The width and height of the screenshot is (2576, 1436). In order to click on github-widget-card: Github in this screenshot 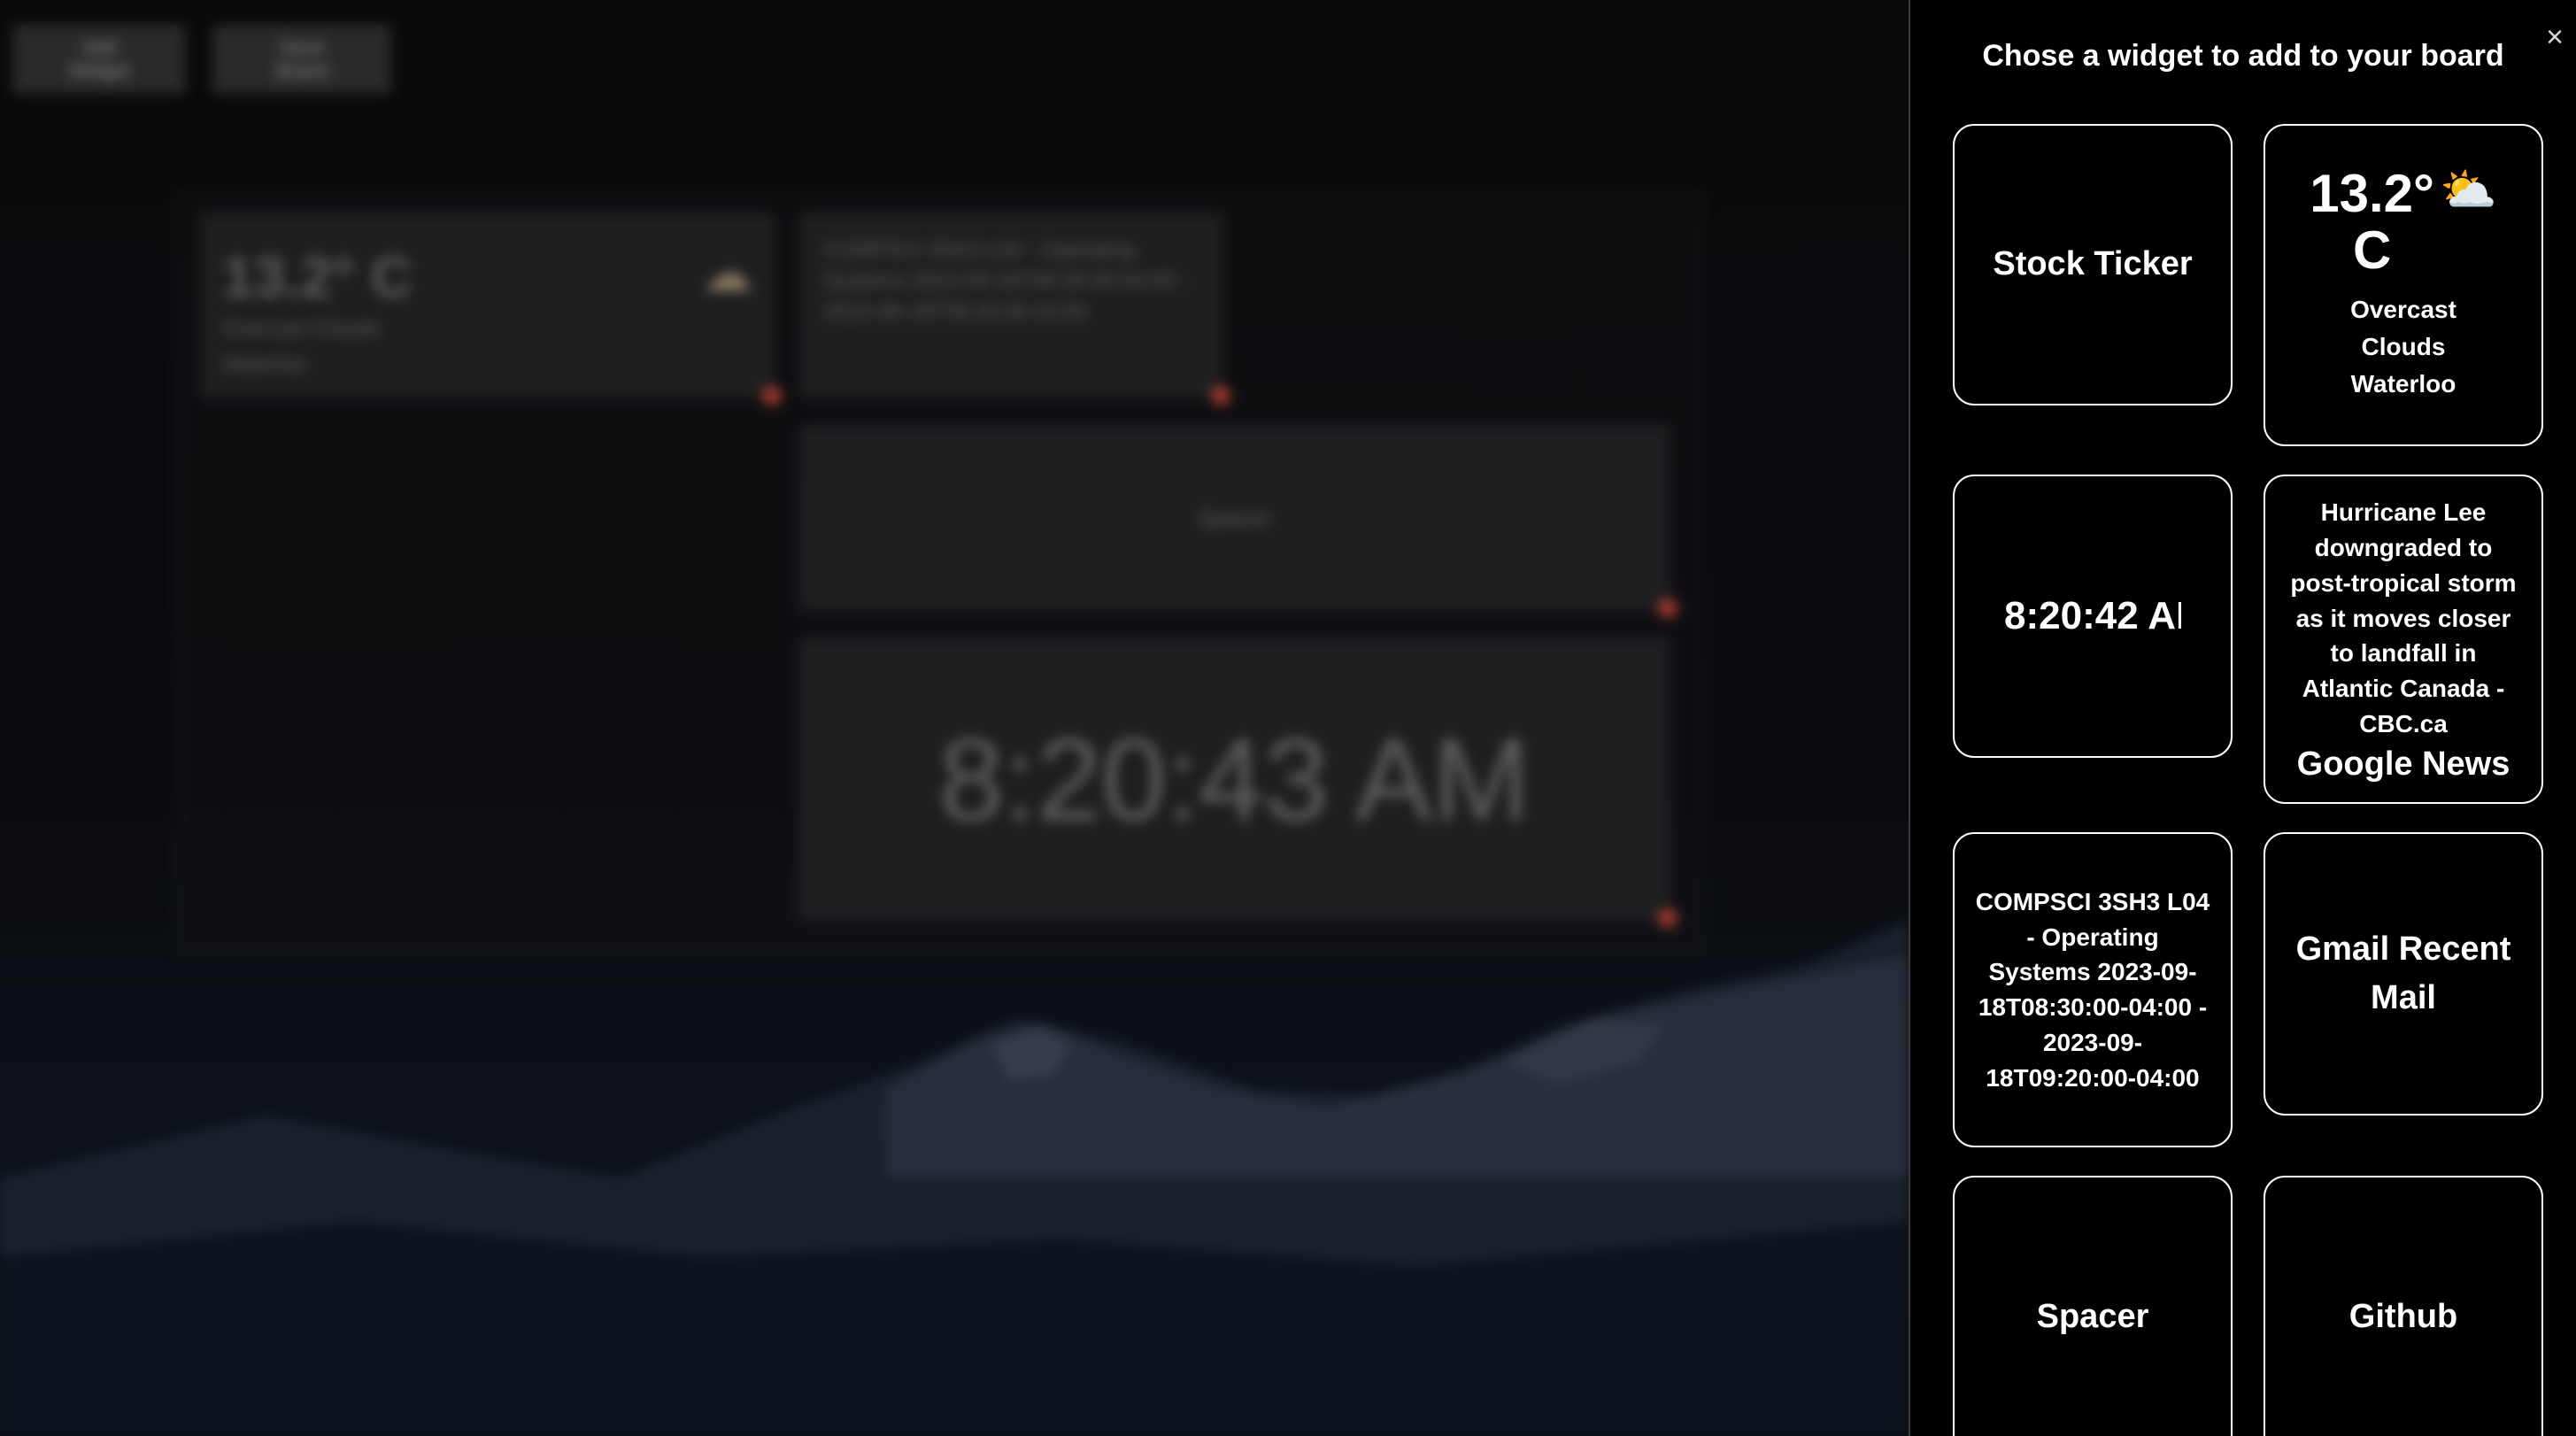, I will do `click(2403, 1306)`.